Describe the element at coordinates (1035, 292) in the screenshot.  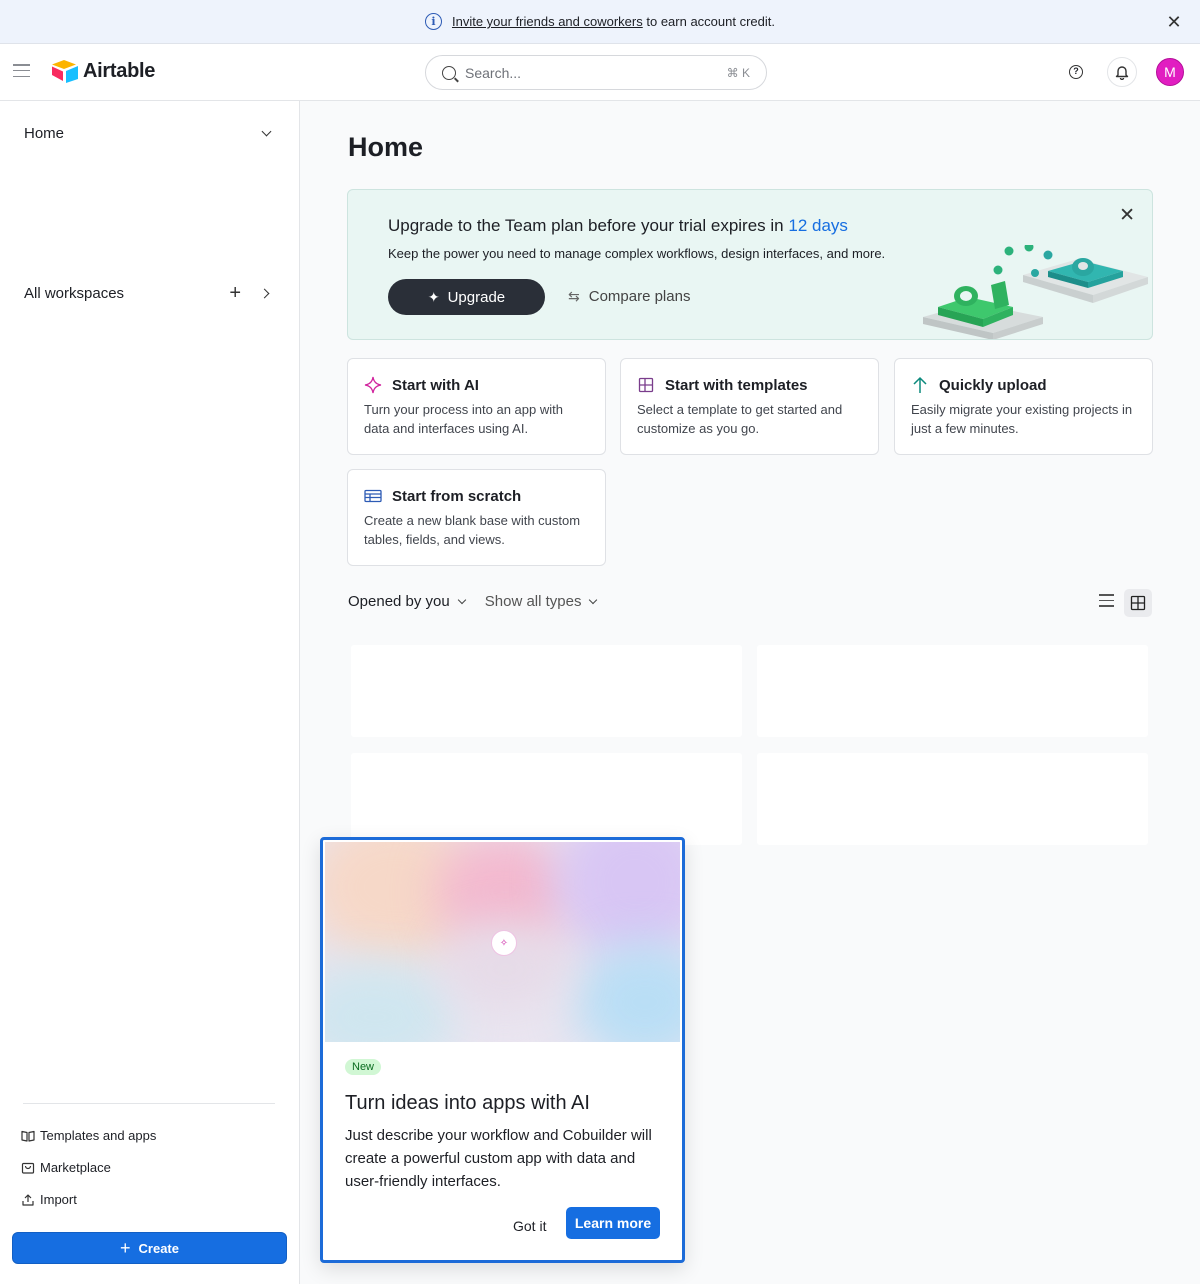
I see `upgrade-illustration` at that location.